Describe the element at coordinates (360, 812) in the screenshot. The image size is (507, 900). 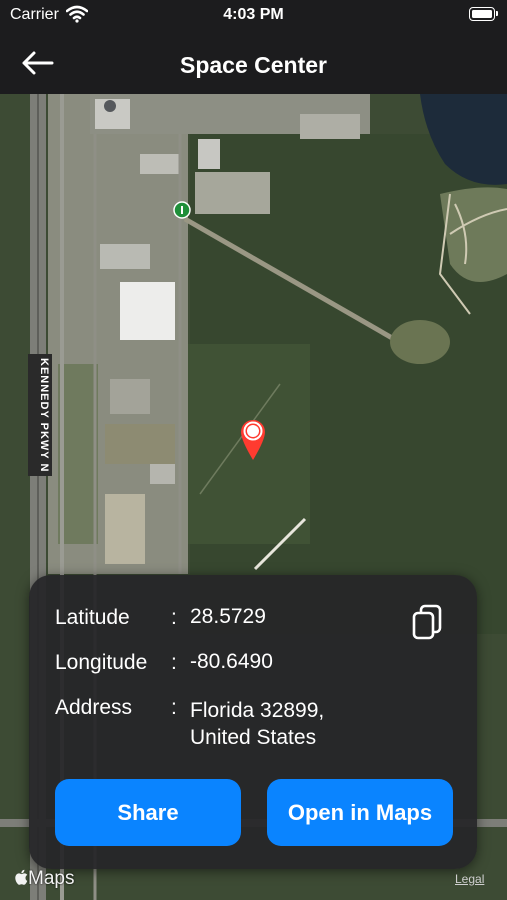
I see `open-in-maps-button: Open in Maps` at that location.